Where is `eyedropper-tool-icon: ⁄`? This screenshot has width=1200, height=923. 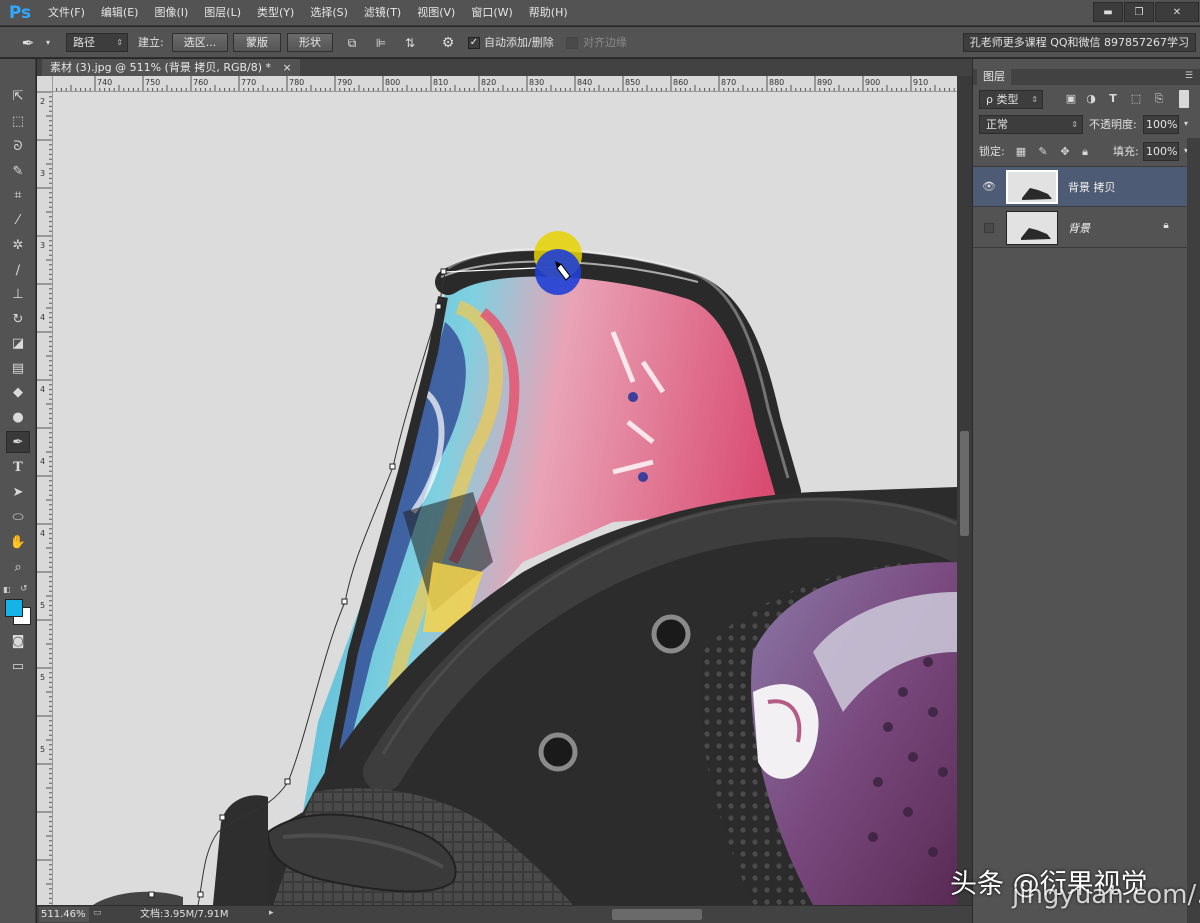
eyedropper-tool-icon: ⁄ is located at coordinates (18, 220).